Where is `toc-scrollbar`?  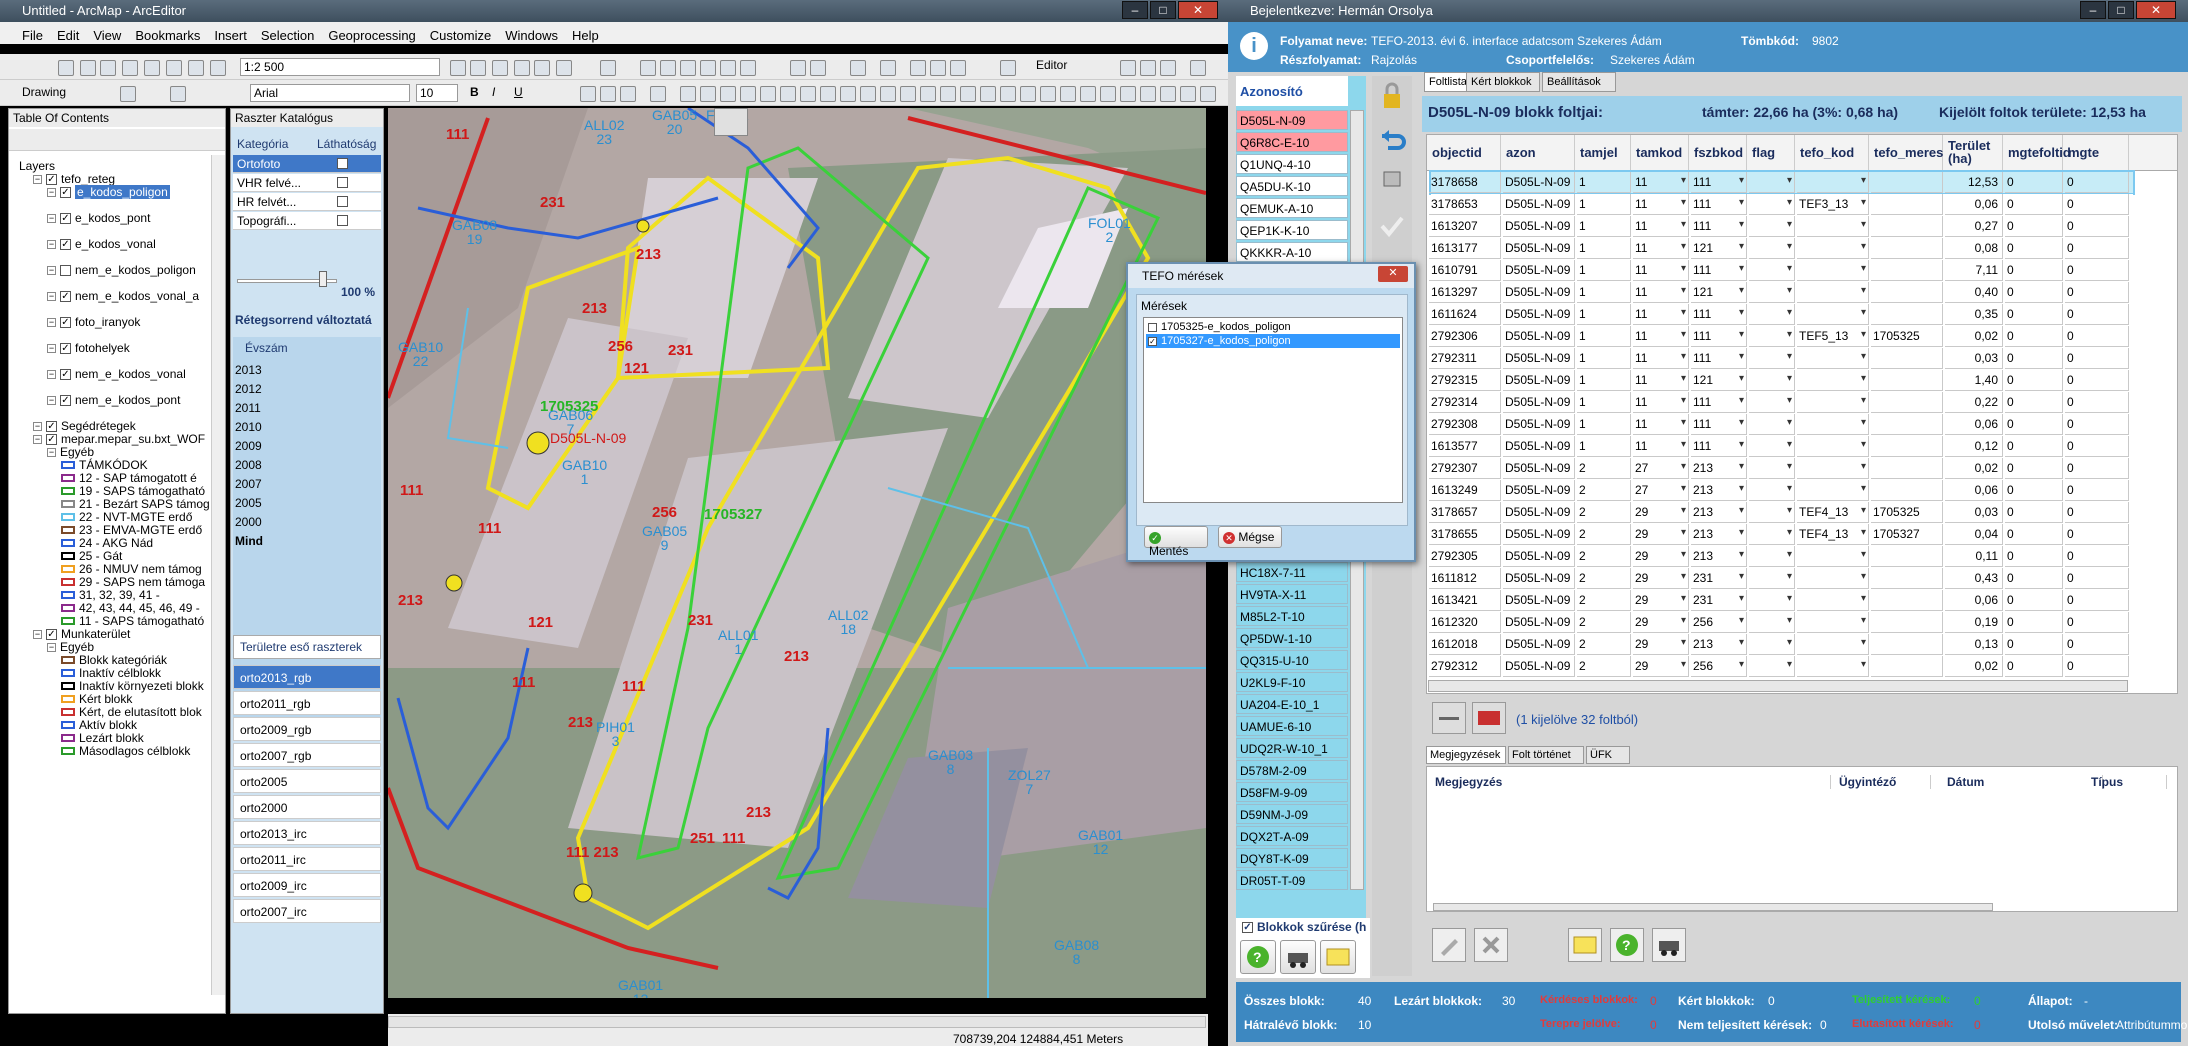
toc-scrollbar is located at coordinates (218, 575).